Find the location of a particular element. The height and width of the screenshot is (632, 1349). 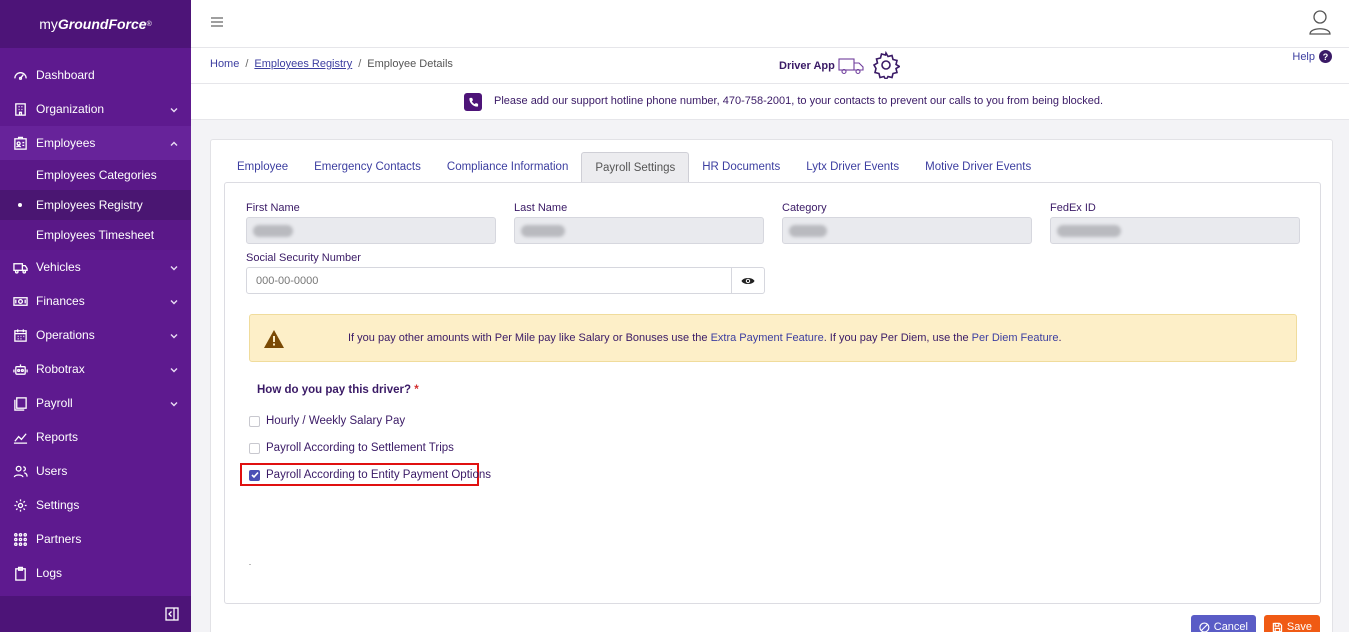

id-card-icon is located at coordinates (20, 143).